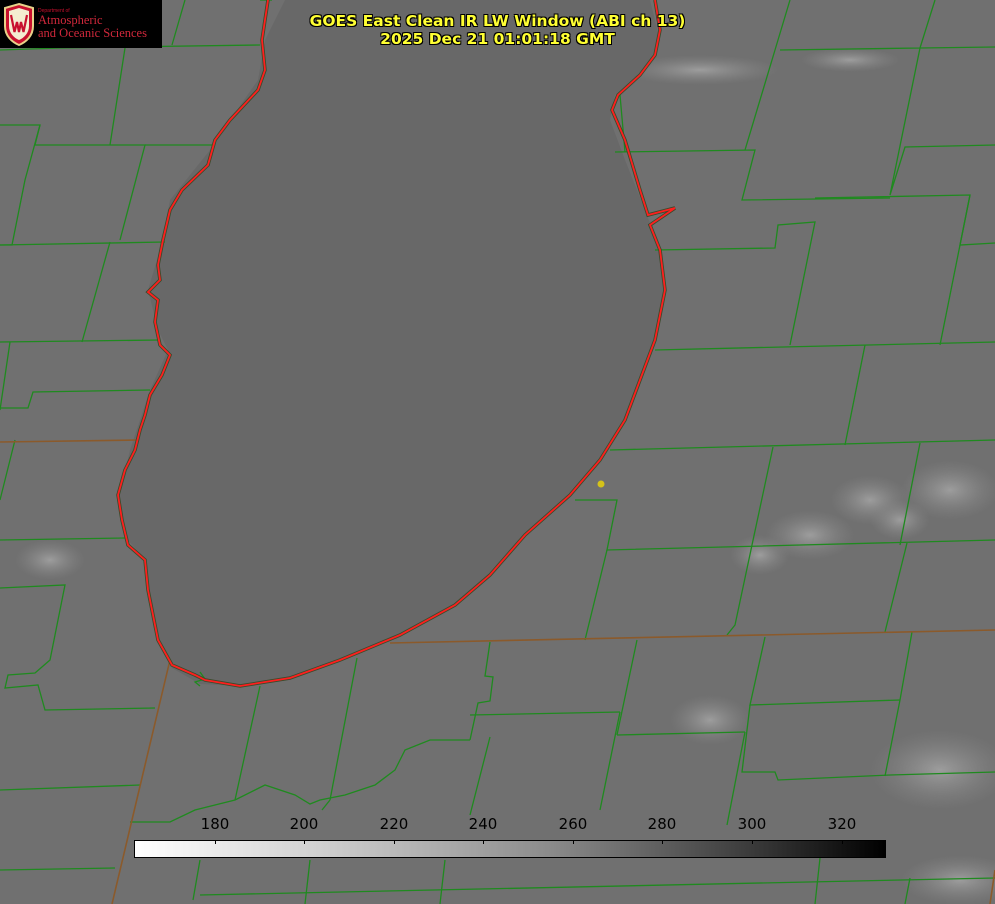  What do you see at coordinates (842, 824) in the screenshot?
I see `colorbar-tick-label: 320` at bounding box center [842, 824].